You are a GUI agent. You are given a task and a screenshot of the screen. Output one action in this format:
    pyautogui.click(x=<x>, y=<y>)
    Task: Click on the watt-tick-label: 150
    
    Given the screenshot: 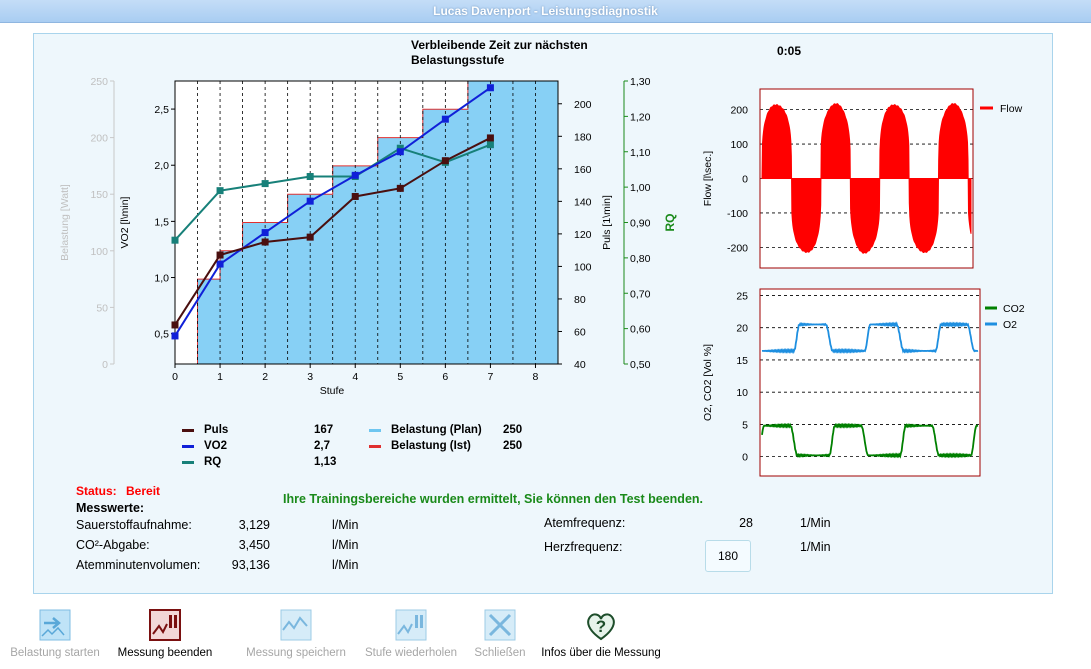 What is the action you would take?
    pyautogui.click(x=99, y=195)
    